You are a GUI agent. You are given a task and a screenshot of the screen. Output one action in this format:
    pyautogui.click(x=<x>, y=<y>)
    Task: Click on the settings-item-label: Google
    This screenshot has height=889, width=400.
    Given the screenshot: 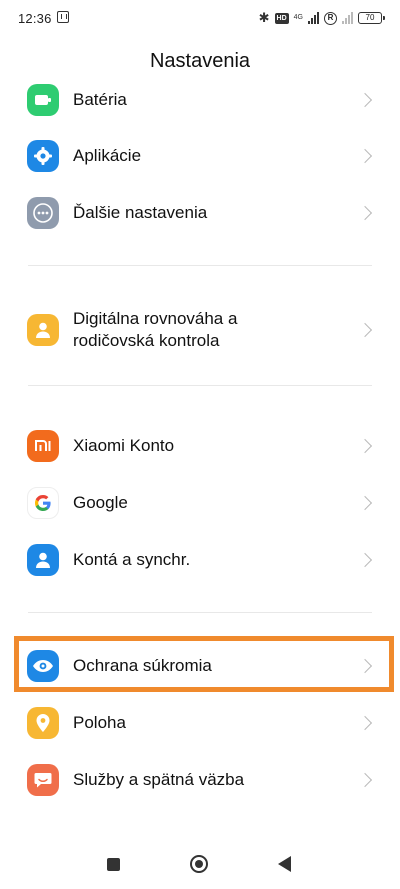 What is the action you would take?
    pyautogui.click(x=100, y=502)
    